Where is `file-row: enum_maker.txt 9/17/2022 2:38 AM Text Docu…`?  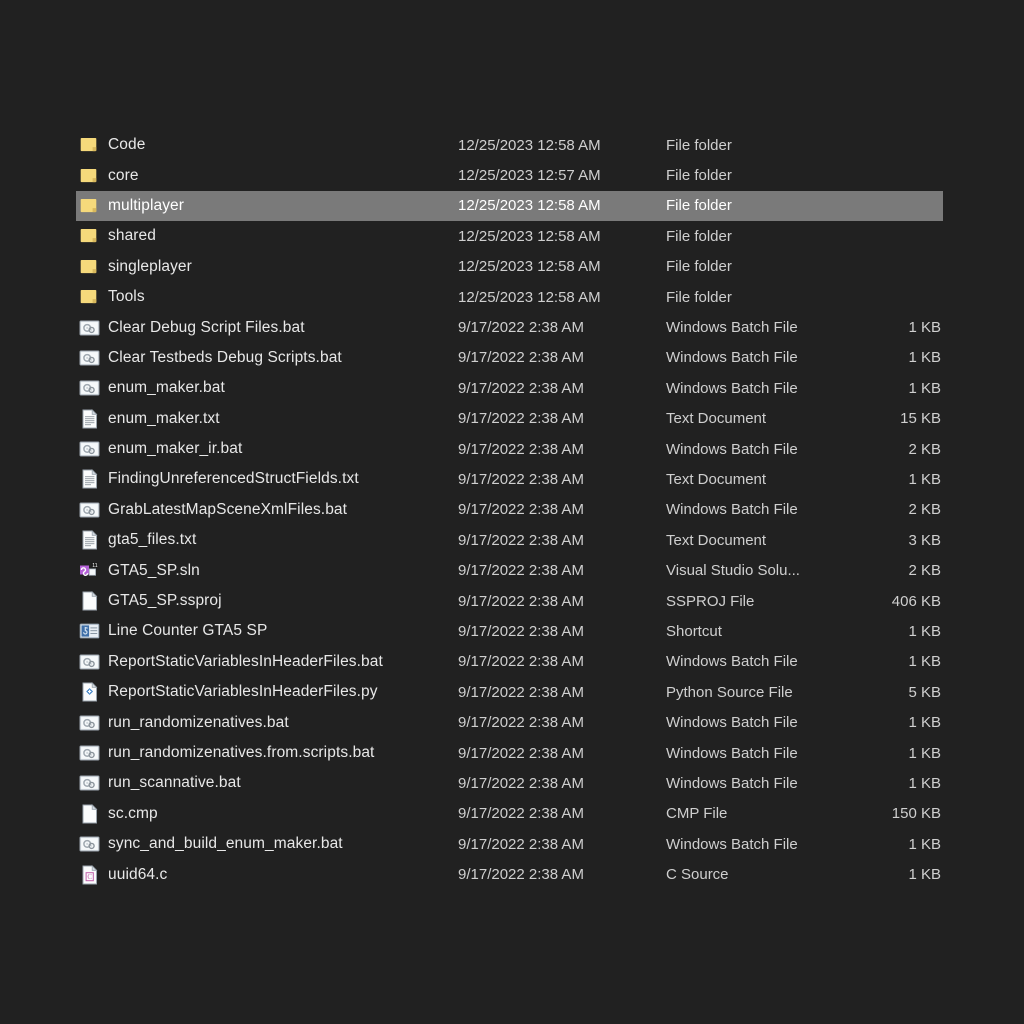 file-row: enum_maker.txt 9/17/2022 2:38 AM Text Docu… is located at coordinates (509, 419).